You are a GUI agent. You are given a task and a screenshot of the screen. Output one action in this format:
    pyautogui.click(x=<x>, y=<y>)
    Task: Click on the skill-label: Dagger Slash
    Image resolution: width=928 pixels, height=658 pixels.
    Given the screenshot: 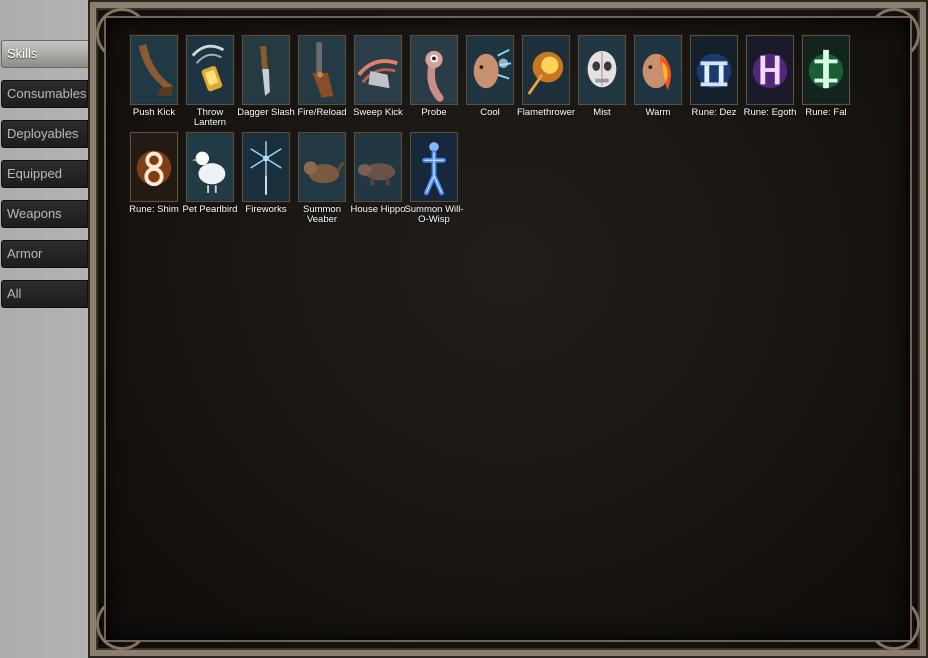 What is the action you would take?
    pyautogui.click(x=266, y=112)
    